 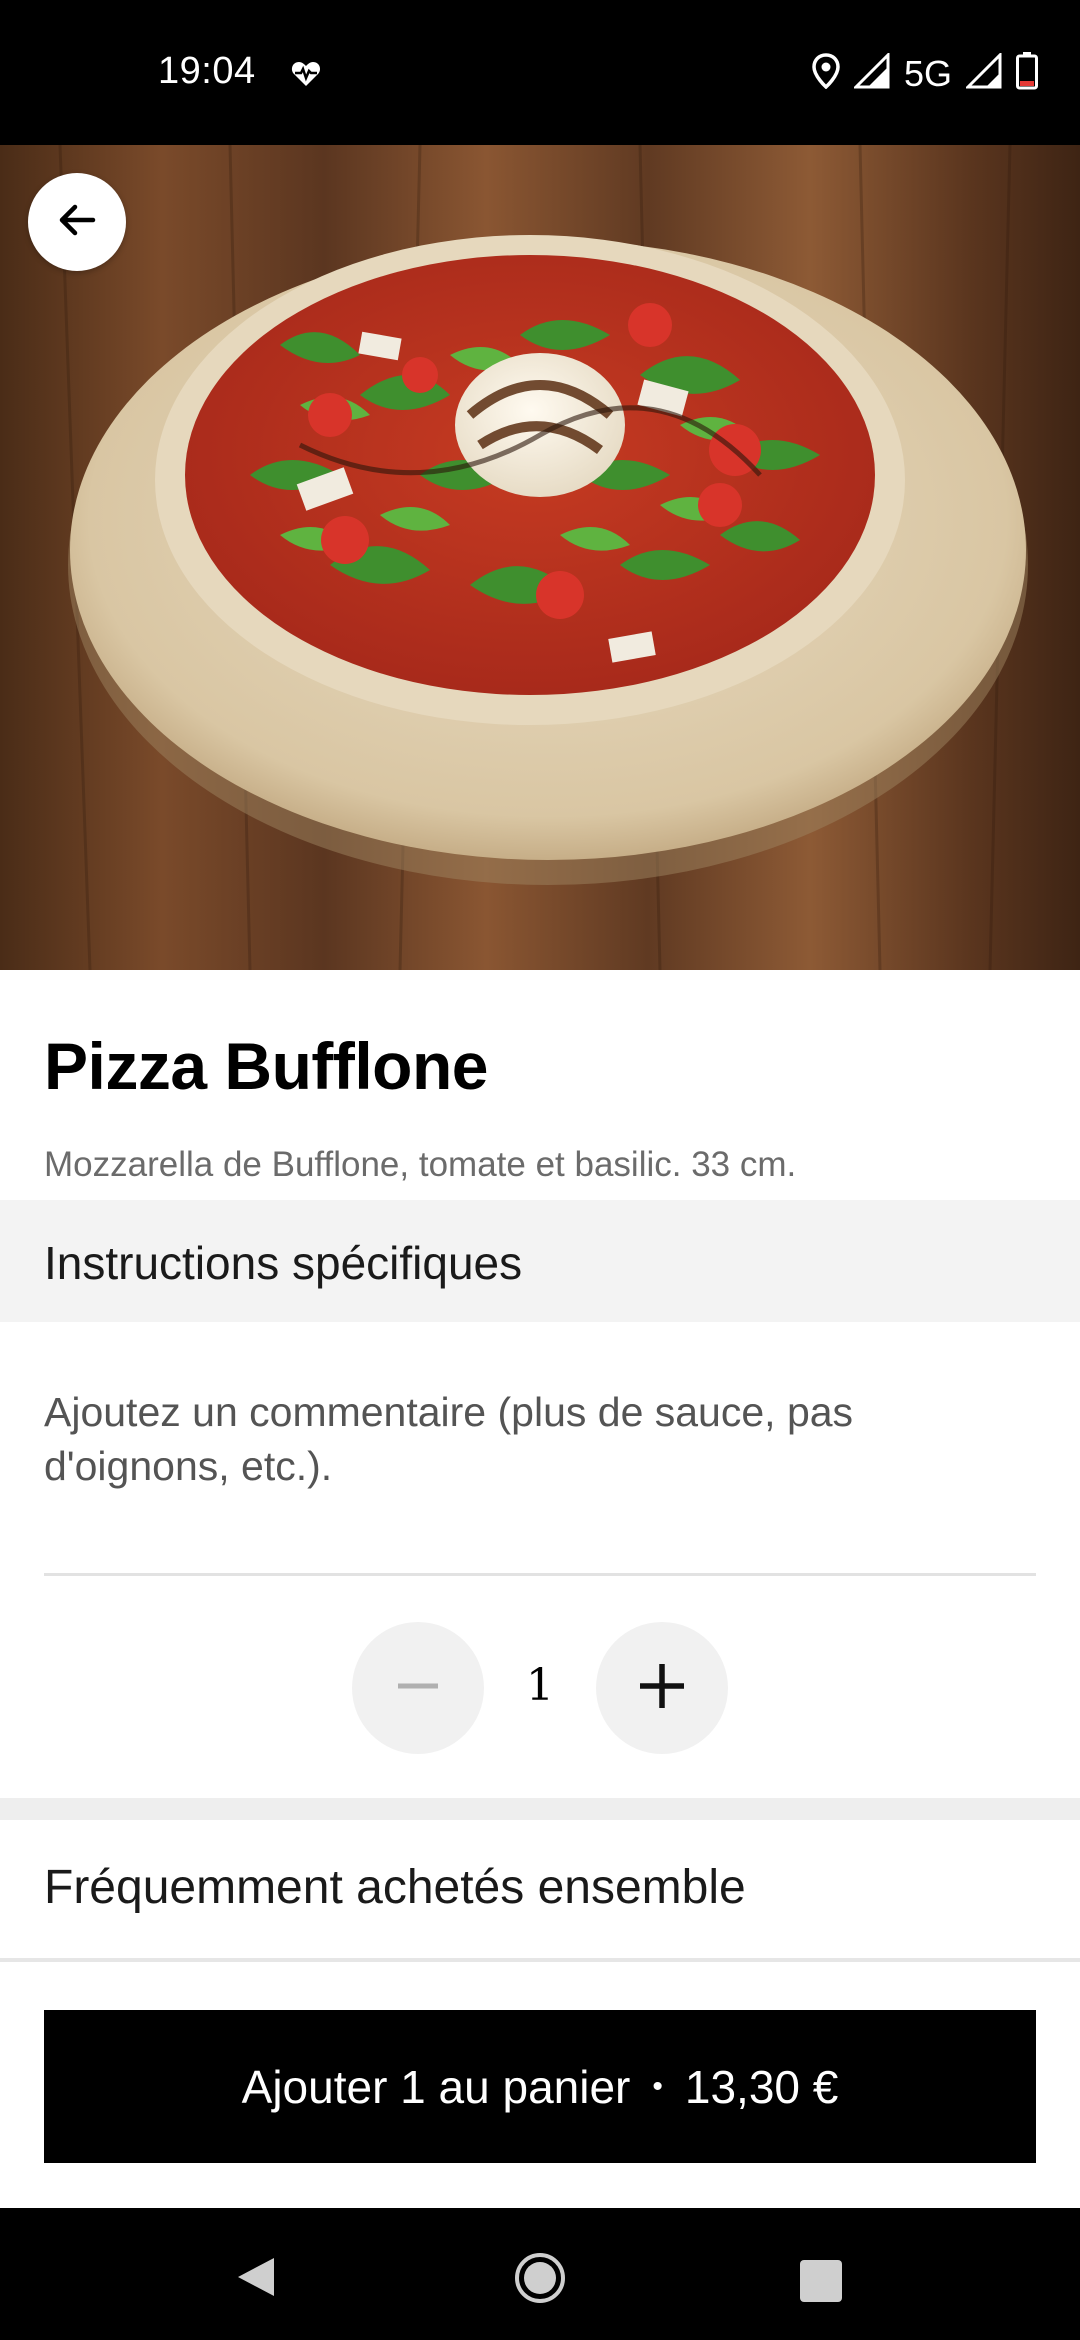 What do you see at coordinates (821, 2281) in the screenshot?
I see `nav-recents-icon` at bounding box center [821, 2281].